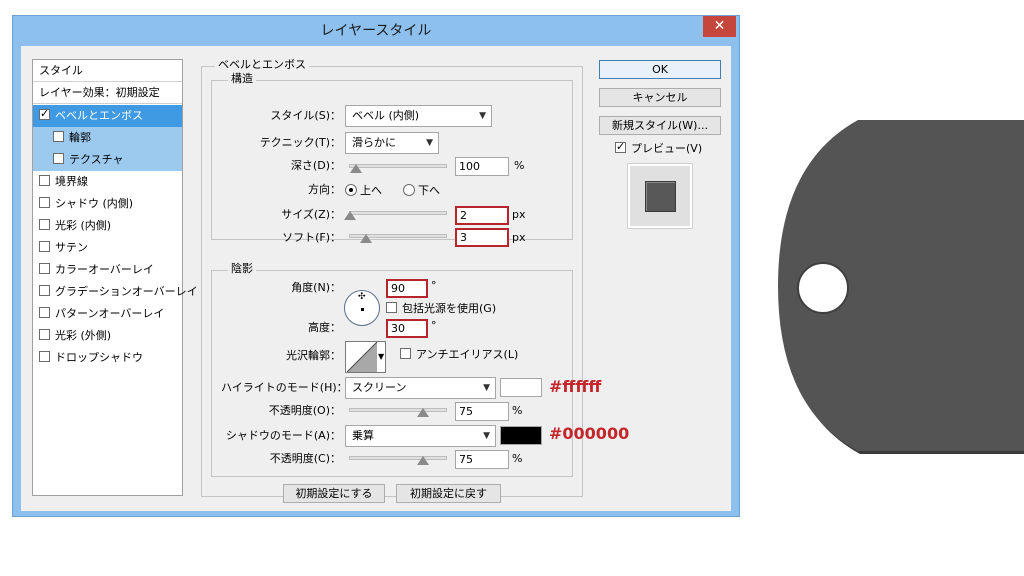 The image size is (1024, 576). I want to click on altitude-label: 高度：, so click(324, 327).